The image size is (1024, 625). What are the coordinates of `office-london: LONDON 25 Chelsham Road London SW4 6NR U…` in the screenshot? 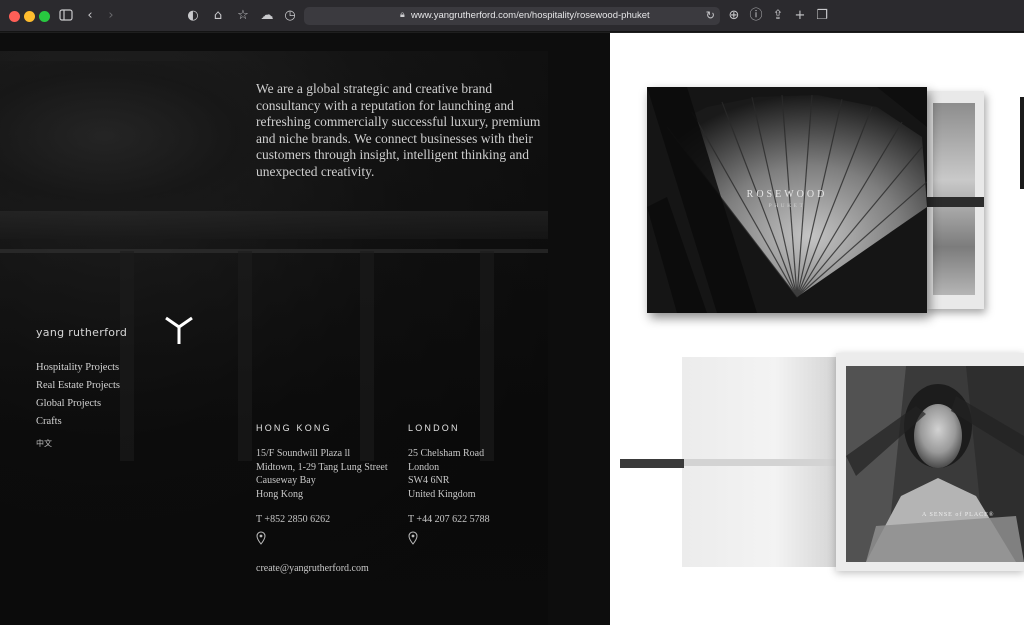 It's located at (449, 486).